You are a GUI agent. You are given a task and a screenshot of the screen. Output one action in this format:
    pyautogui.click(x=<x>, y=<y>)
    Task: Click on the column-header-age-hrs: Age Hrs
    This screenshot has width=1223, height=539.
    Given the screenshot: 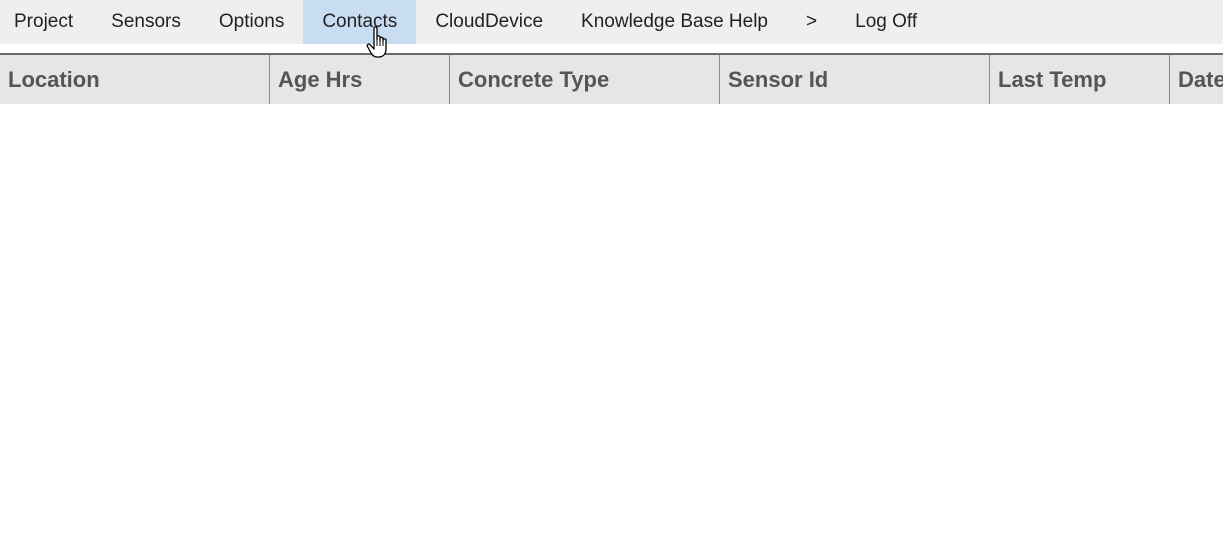 What is the action you would take?
    pyautogui.click(x=360, y=79)
    